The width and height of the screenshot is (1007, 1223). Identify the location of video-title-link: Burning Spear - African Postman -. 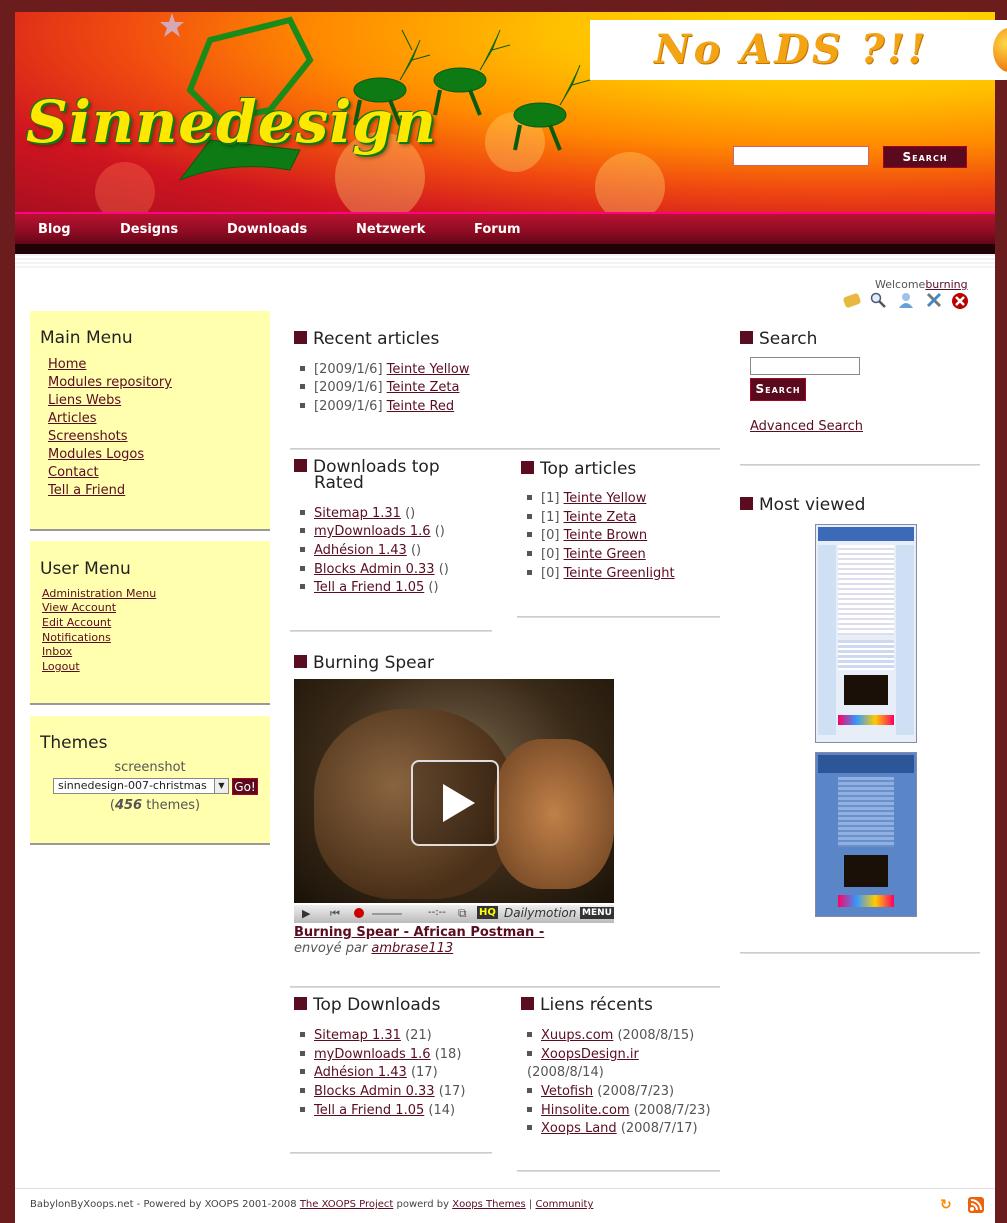
(419, 932).